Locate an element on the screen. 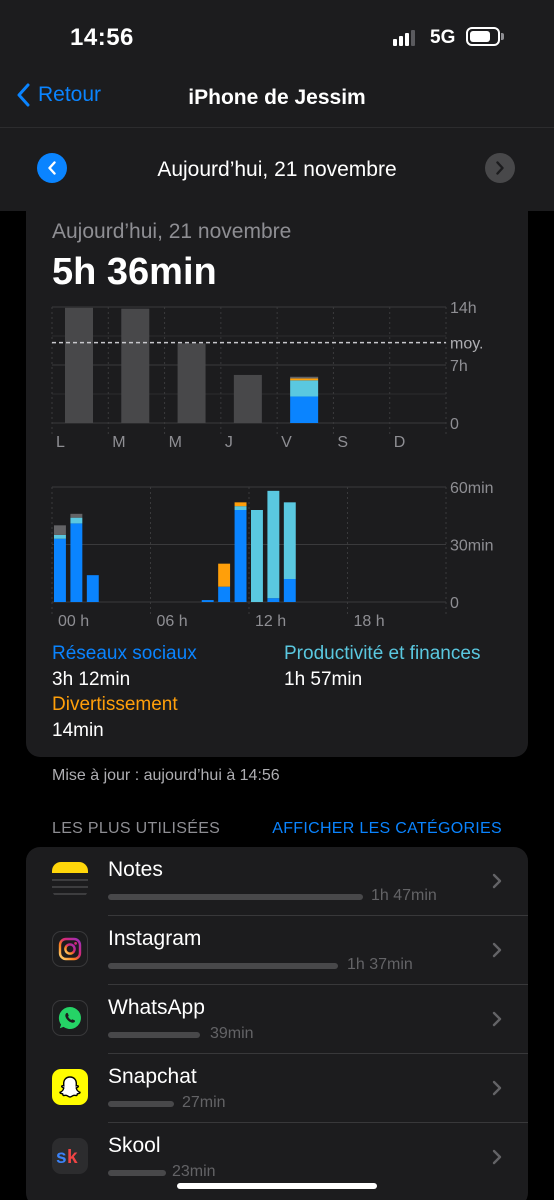  snapchat-icon is located at coordinates (70, 1087).